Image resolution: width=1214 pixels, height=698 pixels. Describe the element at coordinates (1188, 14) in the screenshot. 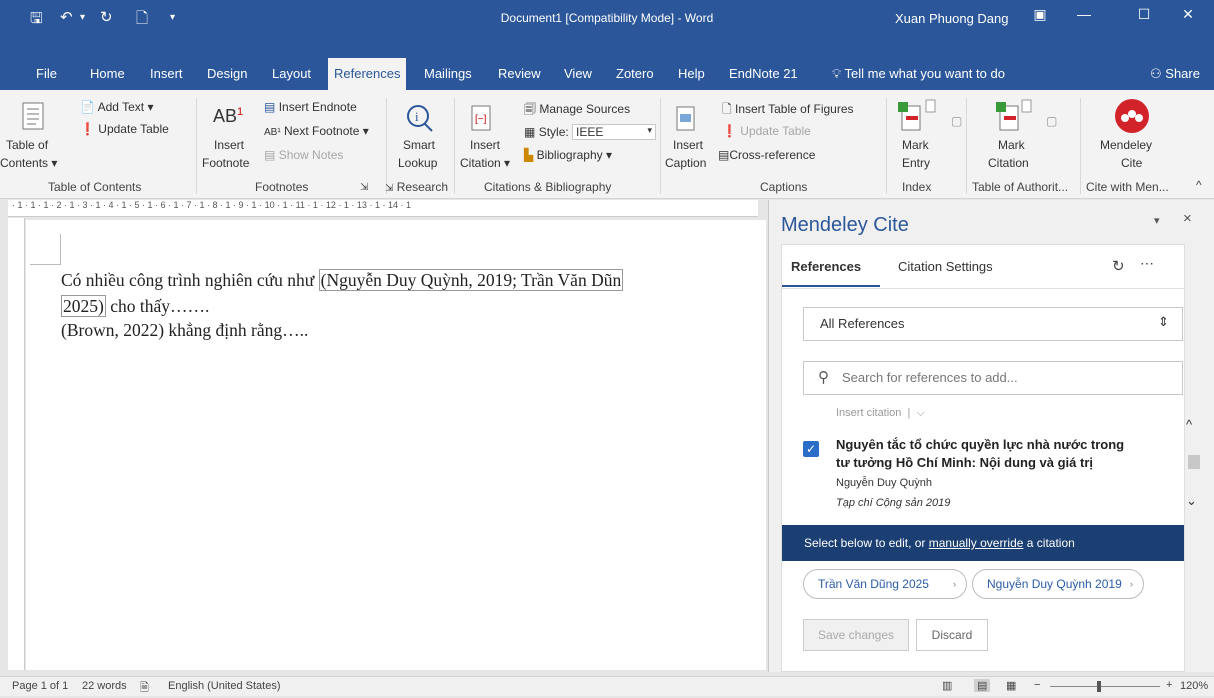

I see `close-icon: ✕` at that location.